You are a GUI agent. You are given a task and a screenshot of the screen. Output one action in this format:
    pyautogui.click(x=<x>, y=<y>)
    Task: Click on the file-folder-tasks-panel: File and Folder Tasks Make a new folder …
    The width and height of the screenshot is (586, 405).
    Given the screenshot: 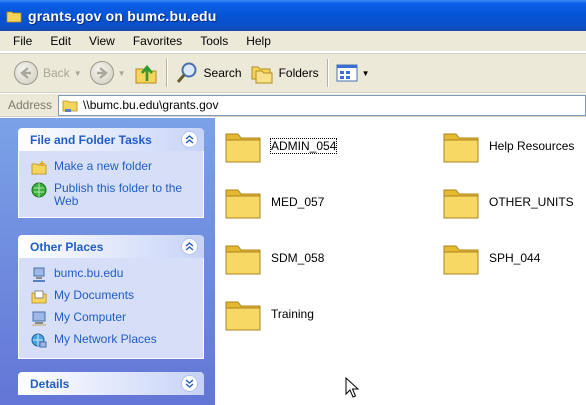 What is the action you would take?
    pyautogui.click(x=111, y=173)
    